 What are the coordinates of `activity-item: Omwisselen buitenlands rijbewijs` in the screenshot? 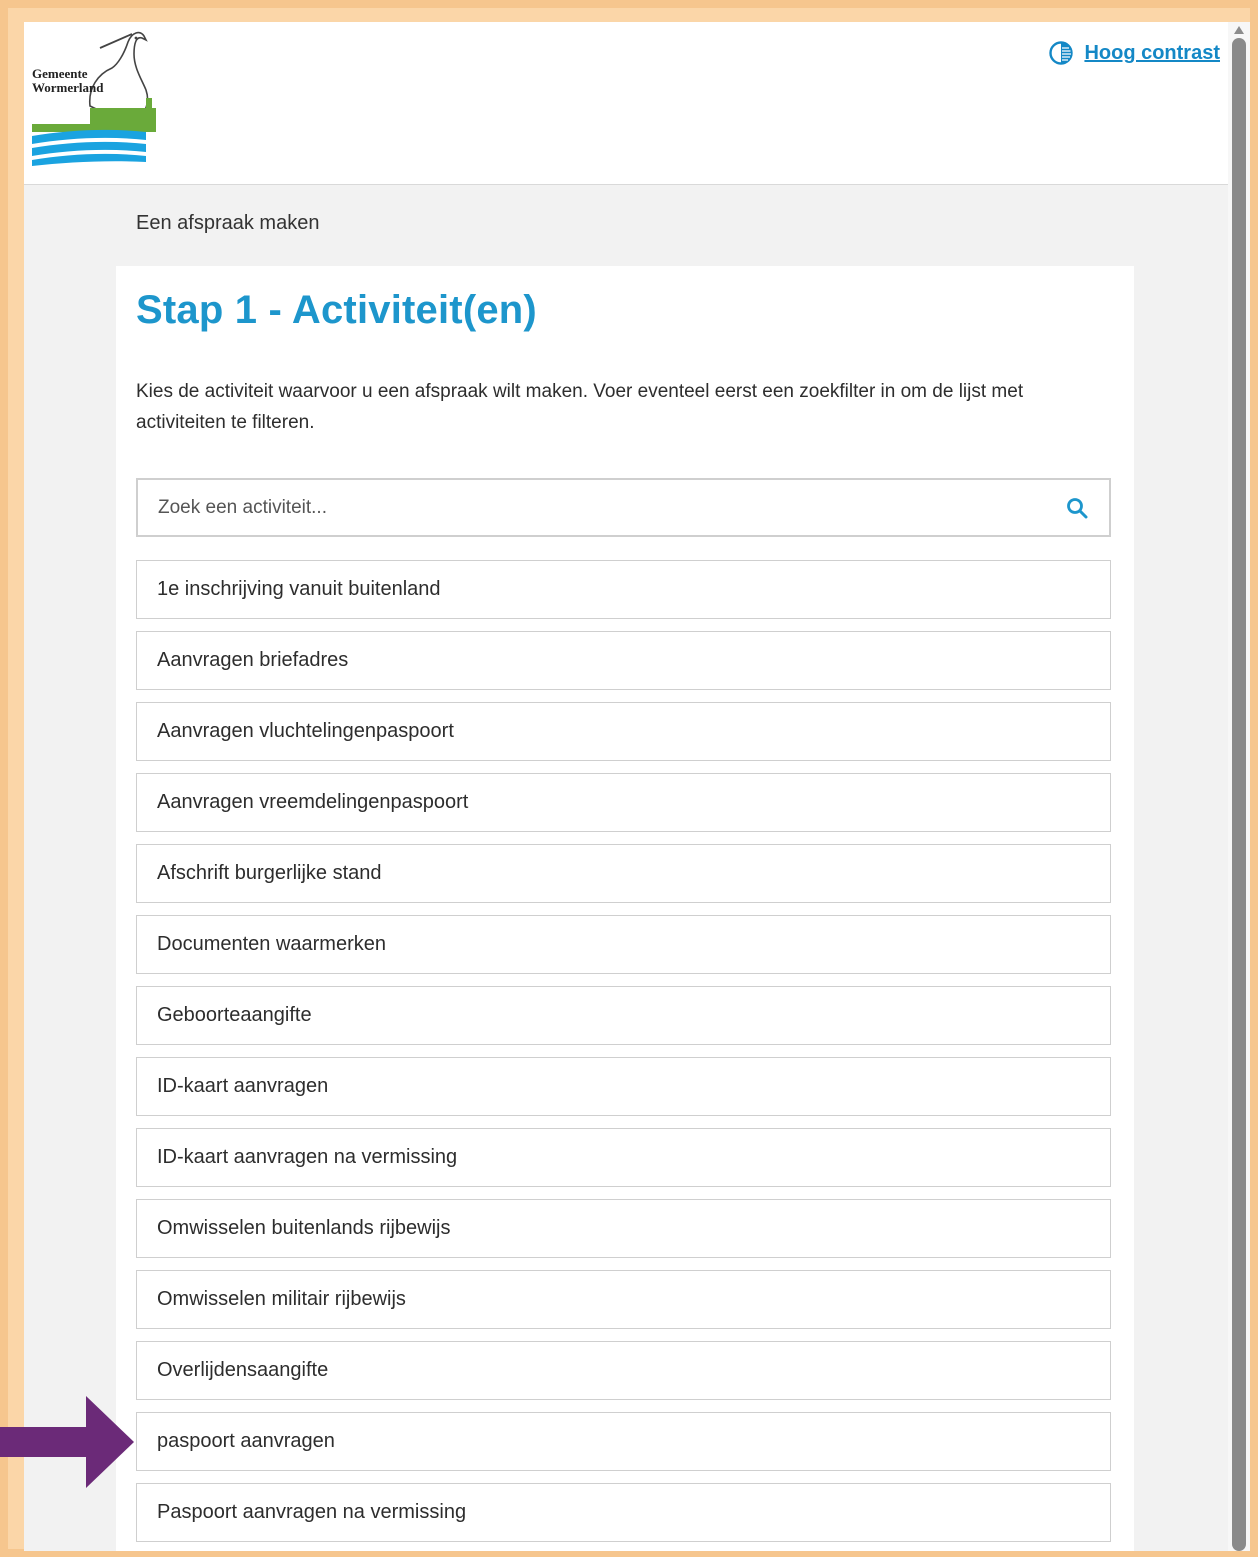 It's located at (623, 1228).